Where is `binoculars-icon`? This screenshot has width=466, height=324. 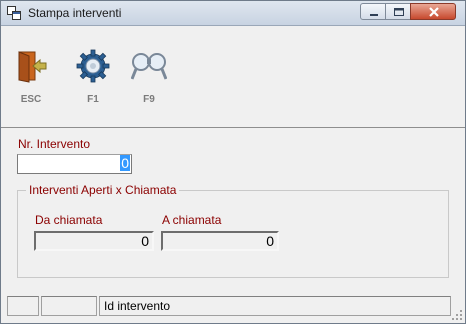
binoculars-icon is located at coordinates (149, 66).